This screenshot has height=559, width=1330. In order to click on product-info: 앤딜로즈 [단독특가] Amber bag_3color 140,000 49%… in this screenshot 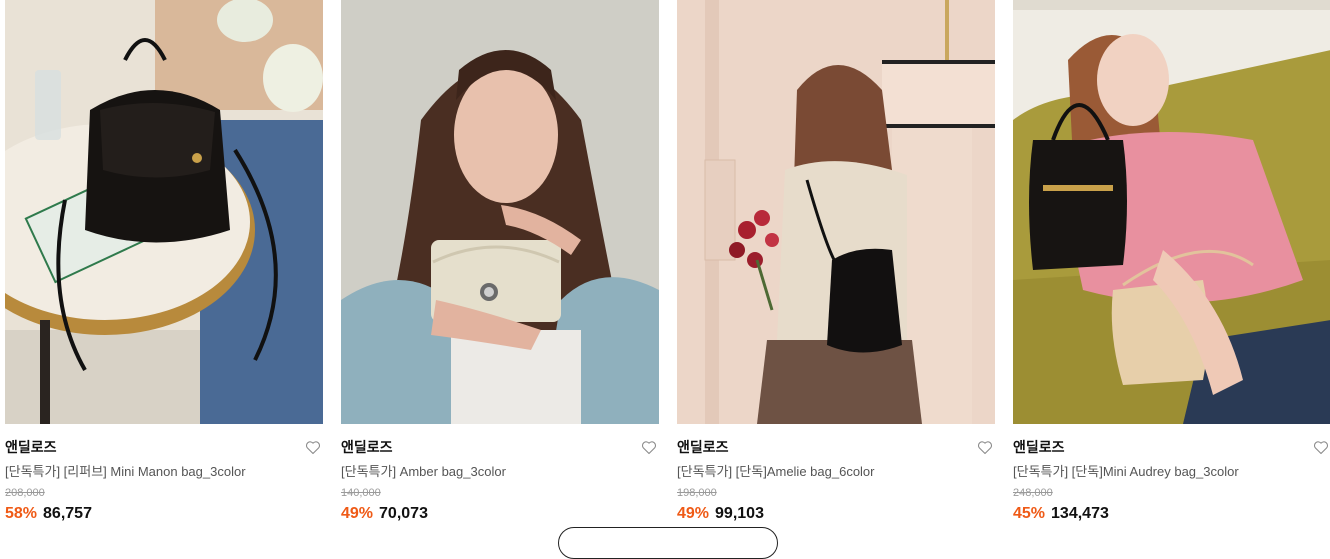, I will do `click(500, 474)`.